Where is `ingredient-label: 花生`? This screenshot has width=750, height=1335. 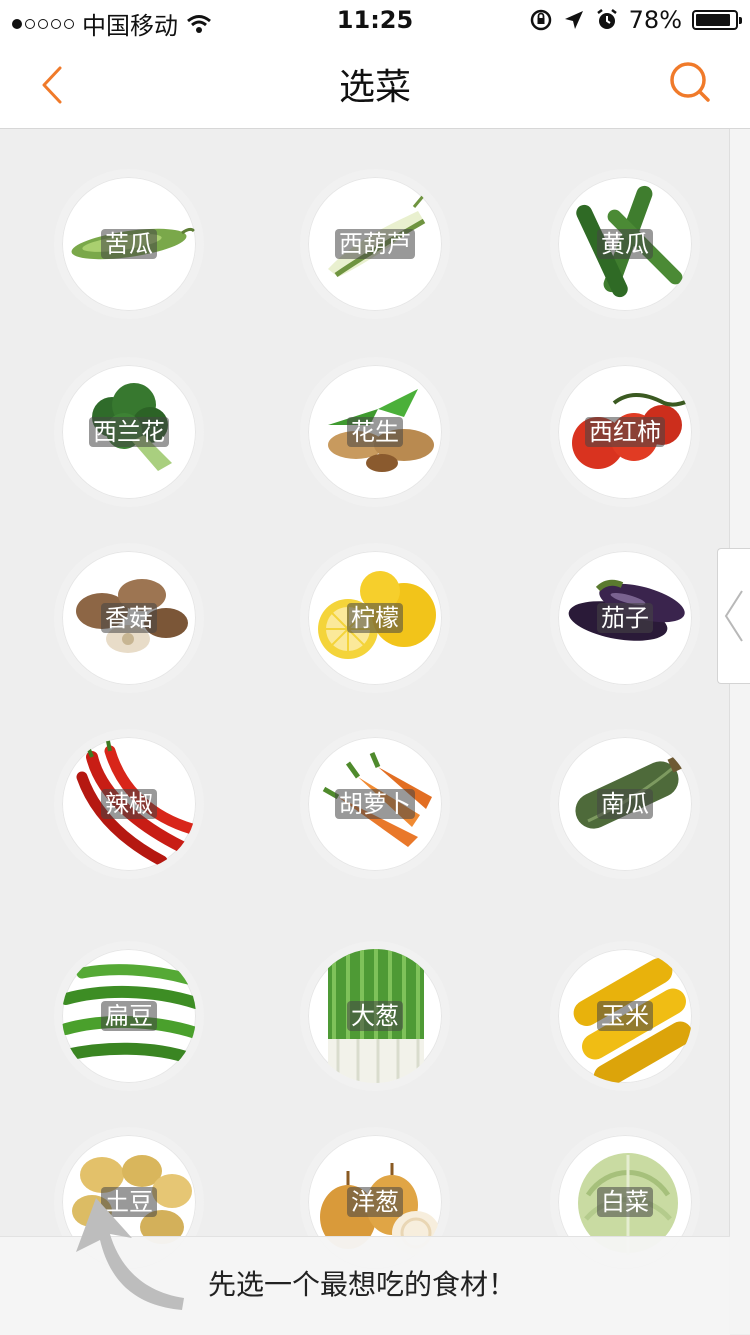 ingredient-label: 花生 is located at coordinates (375, 432).